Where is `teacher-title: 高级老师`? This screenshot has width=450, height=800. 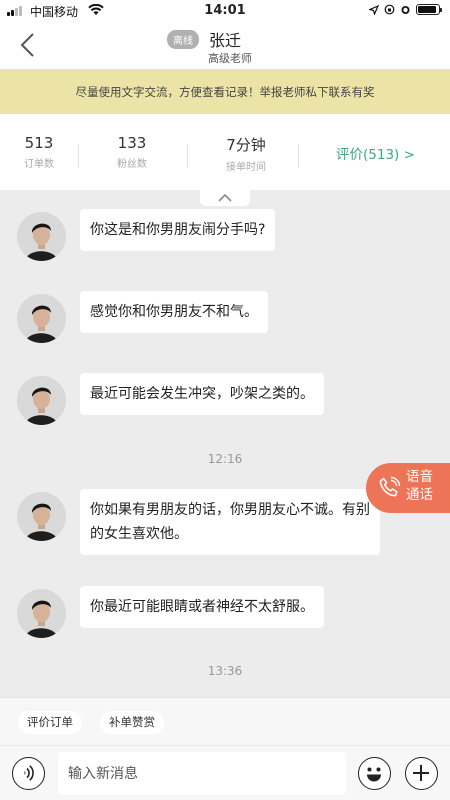 teacher-title: 高级老师 is located at coordinates (230, 58).